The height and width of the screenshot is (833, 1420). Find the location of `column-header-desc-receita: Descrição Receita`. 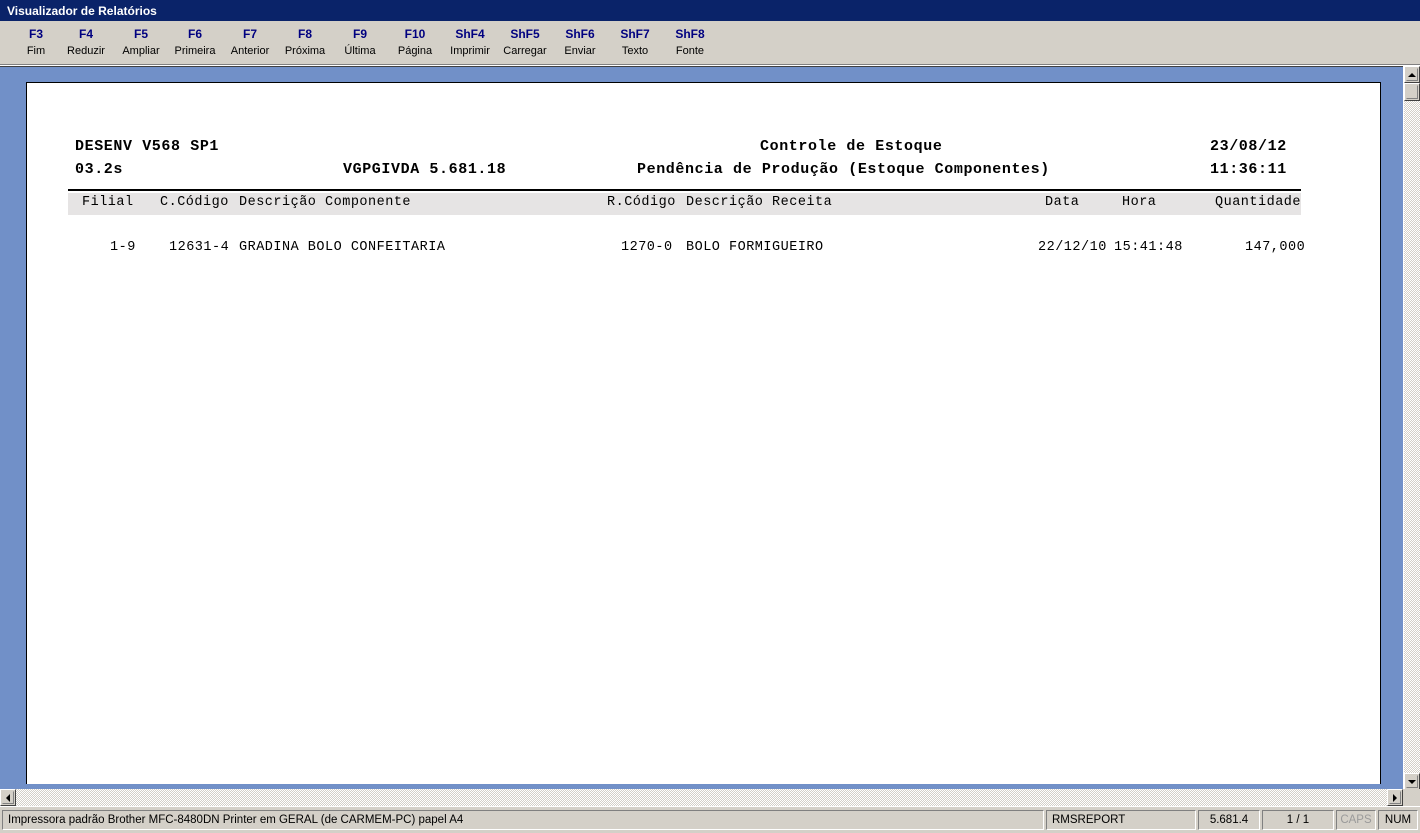

column-header-desc-receita: Descrição Receita is located at coordinates (759, 202).